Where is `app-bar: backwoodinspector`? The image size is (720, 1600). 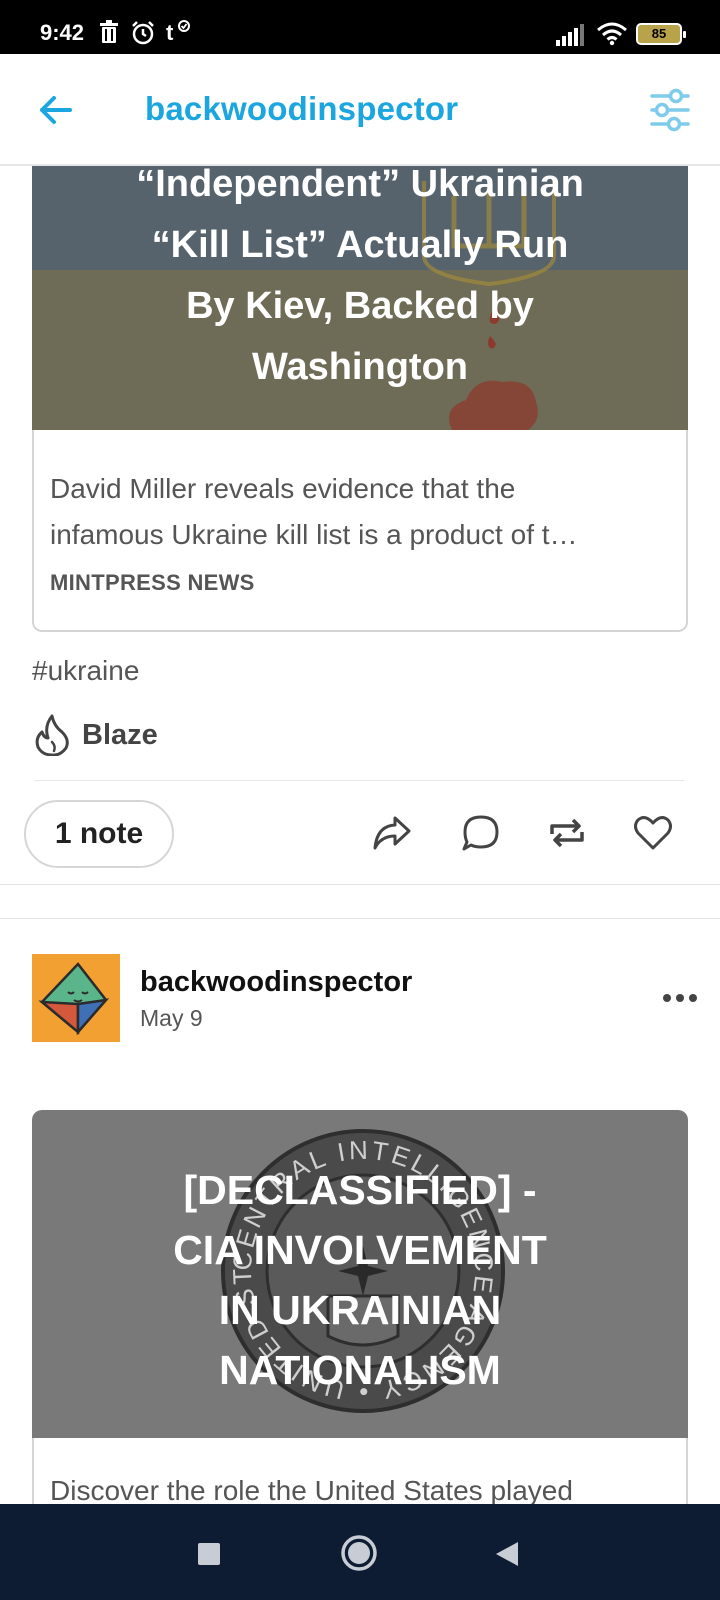
app-bar: backwoodinspector is located at coordinates (360, 110).